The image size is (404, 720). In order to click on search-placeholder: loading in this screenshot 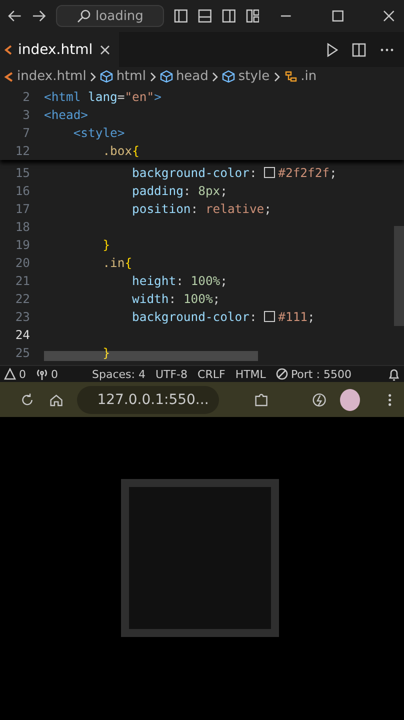, I will do `click(120, 16)`.